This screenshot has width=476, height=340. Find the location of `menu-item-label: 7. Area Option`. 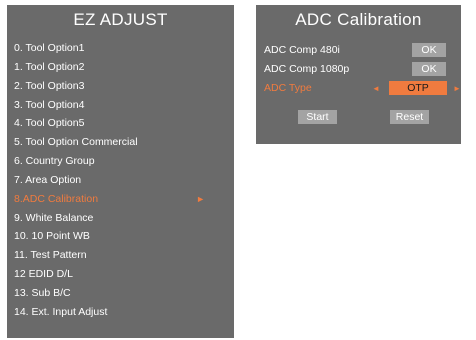

menu-item-label: 7. Area Option is located at coordinates (48, 179).